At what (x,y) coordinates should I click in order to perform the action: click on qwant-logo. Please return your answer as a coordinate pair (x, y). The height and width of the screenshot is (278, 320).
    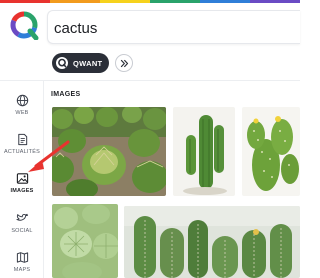
    Looking at the image, I should click on (24, 25).